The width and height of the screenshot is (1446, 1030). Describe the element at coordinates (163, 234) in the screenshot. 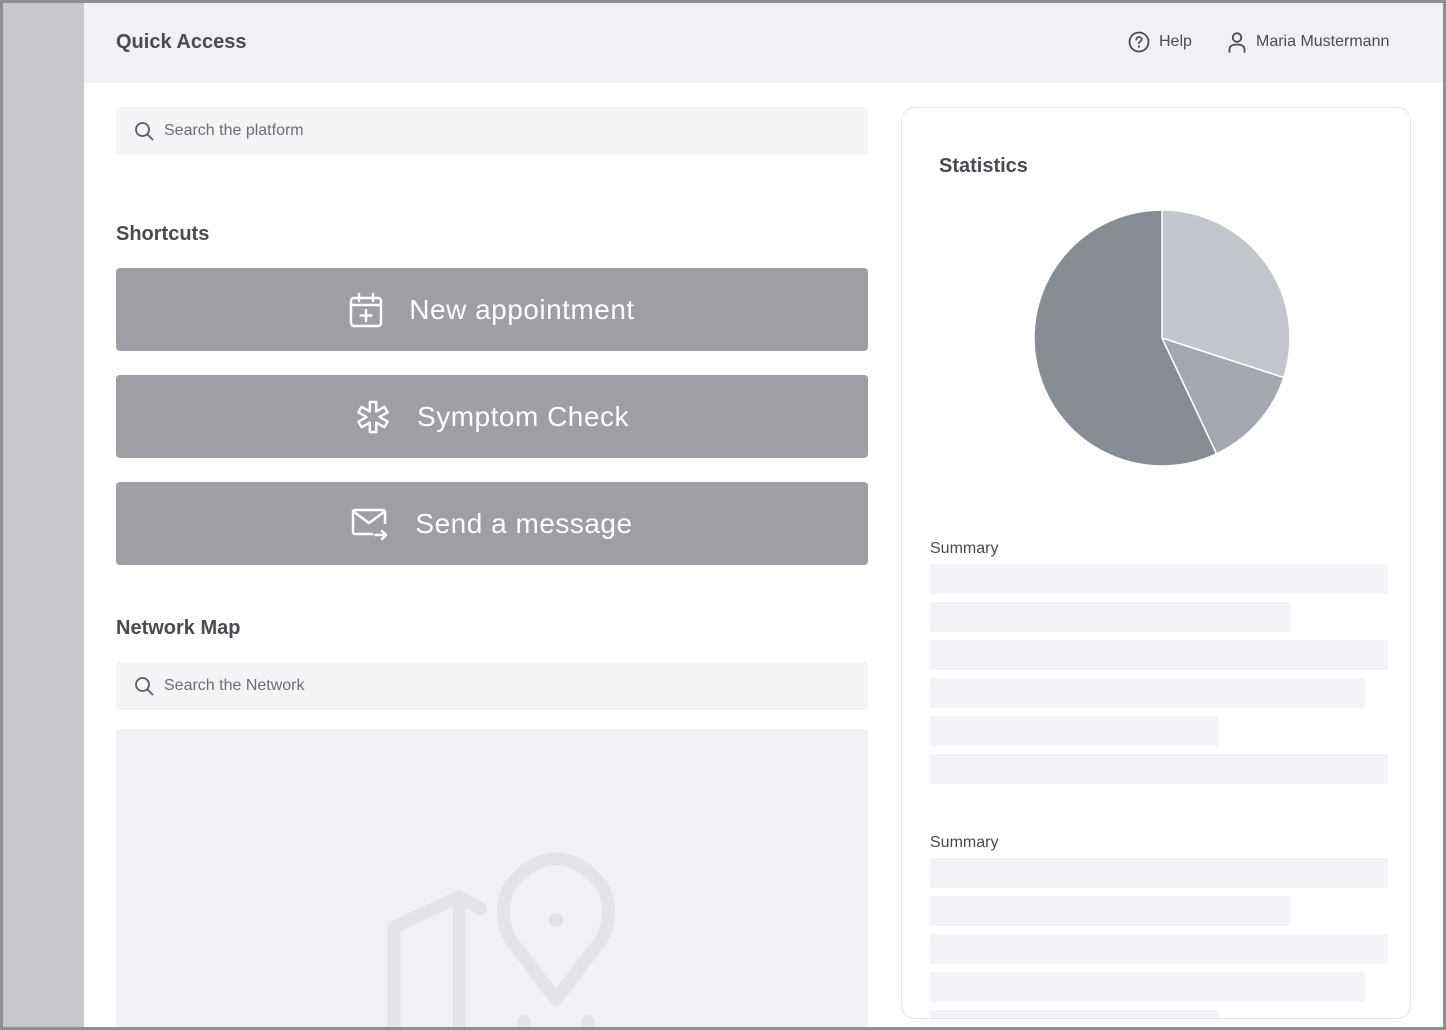

I see `shortcuts-title: Shortcuts` at that location.